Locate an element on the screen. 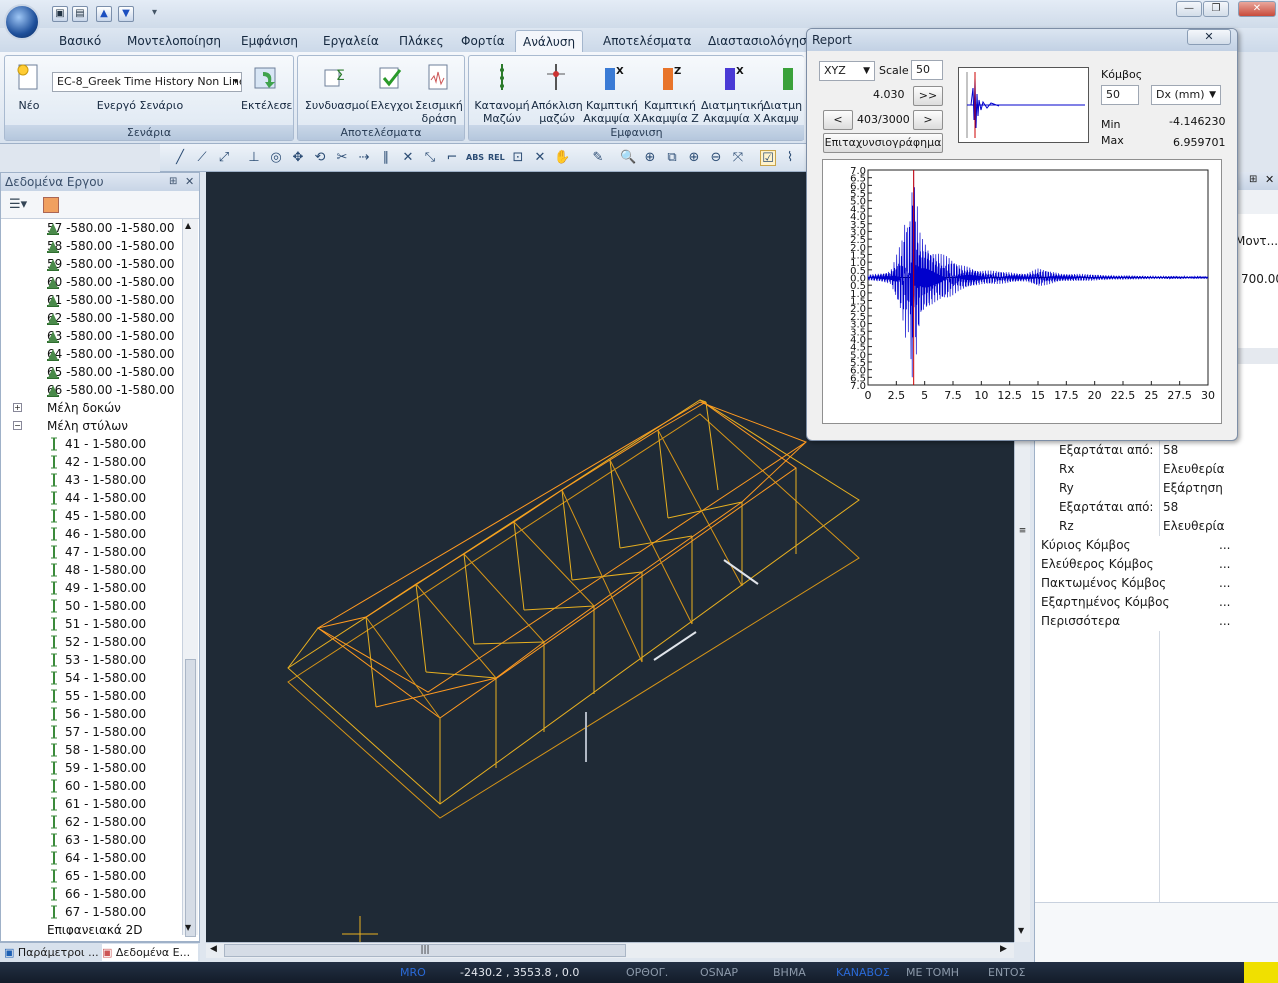 This screenshot has width=1278, height=983. bending-x-button: Καμπτική Ακαμψία X is located at coordinates (612, 112).